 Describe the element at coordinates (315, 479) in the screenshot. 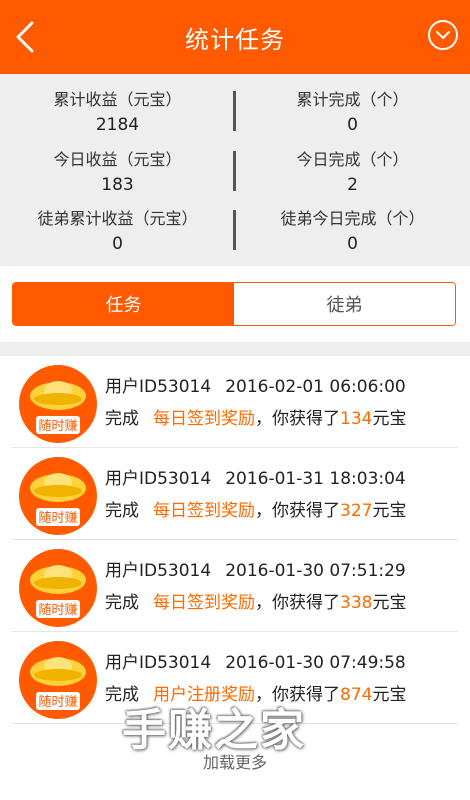

I see `record-timestamp: 2016-01-31 18:03:04` at that location.